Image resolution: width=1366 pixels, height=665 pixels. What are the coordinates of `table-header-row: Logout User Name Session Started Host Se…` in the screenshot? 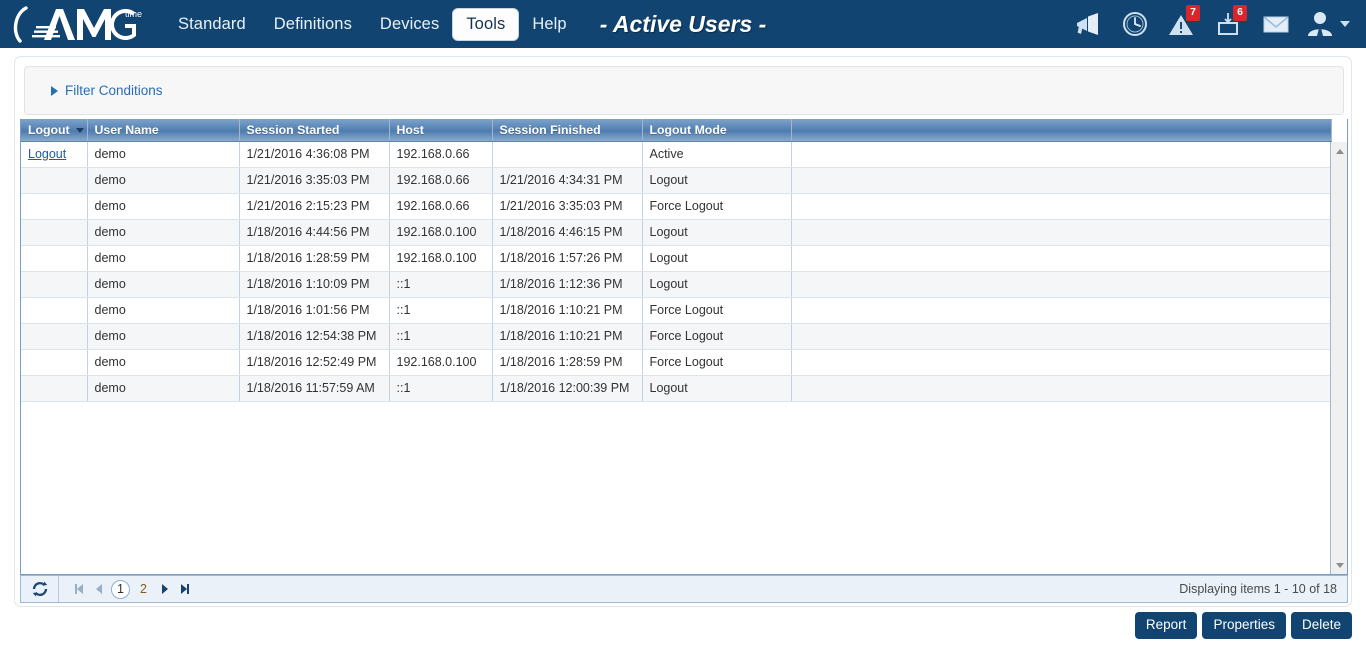 It's located at (676, 130).